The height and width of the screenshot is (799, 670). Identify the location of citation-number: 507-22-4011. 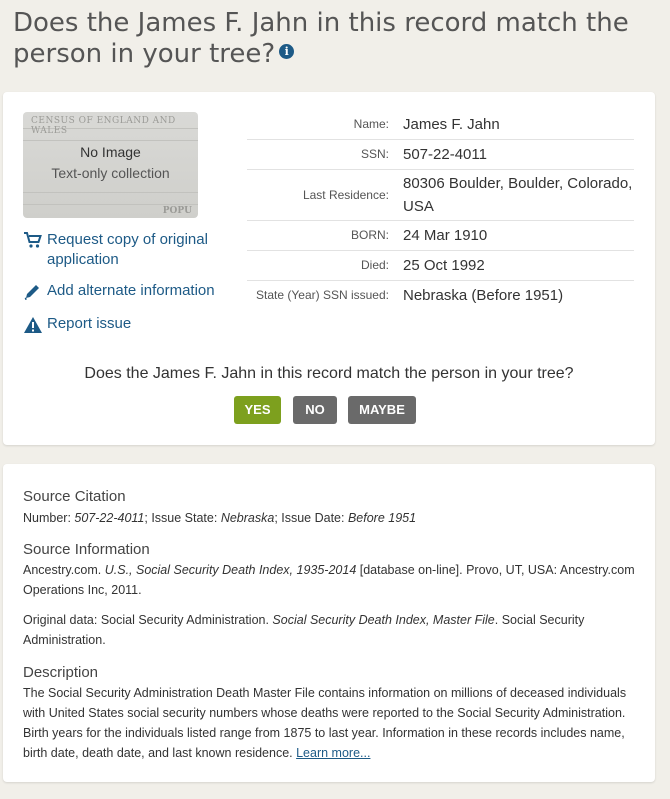
(109, 518).